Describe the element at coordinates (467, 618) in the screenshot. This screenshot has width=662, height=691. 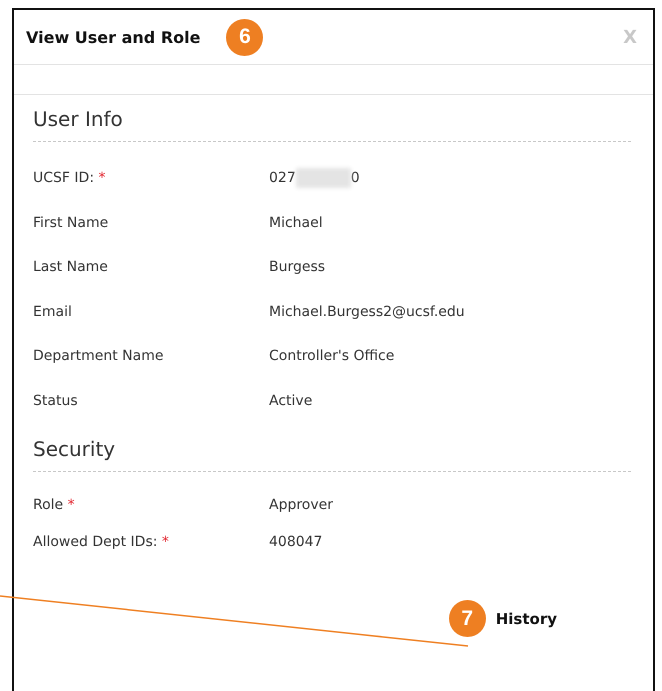
I see `callout-badge: 7` at that location.